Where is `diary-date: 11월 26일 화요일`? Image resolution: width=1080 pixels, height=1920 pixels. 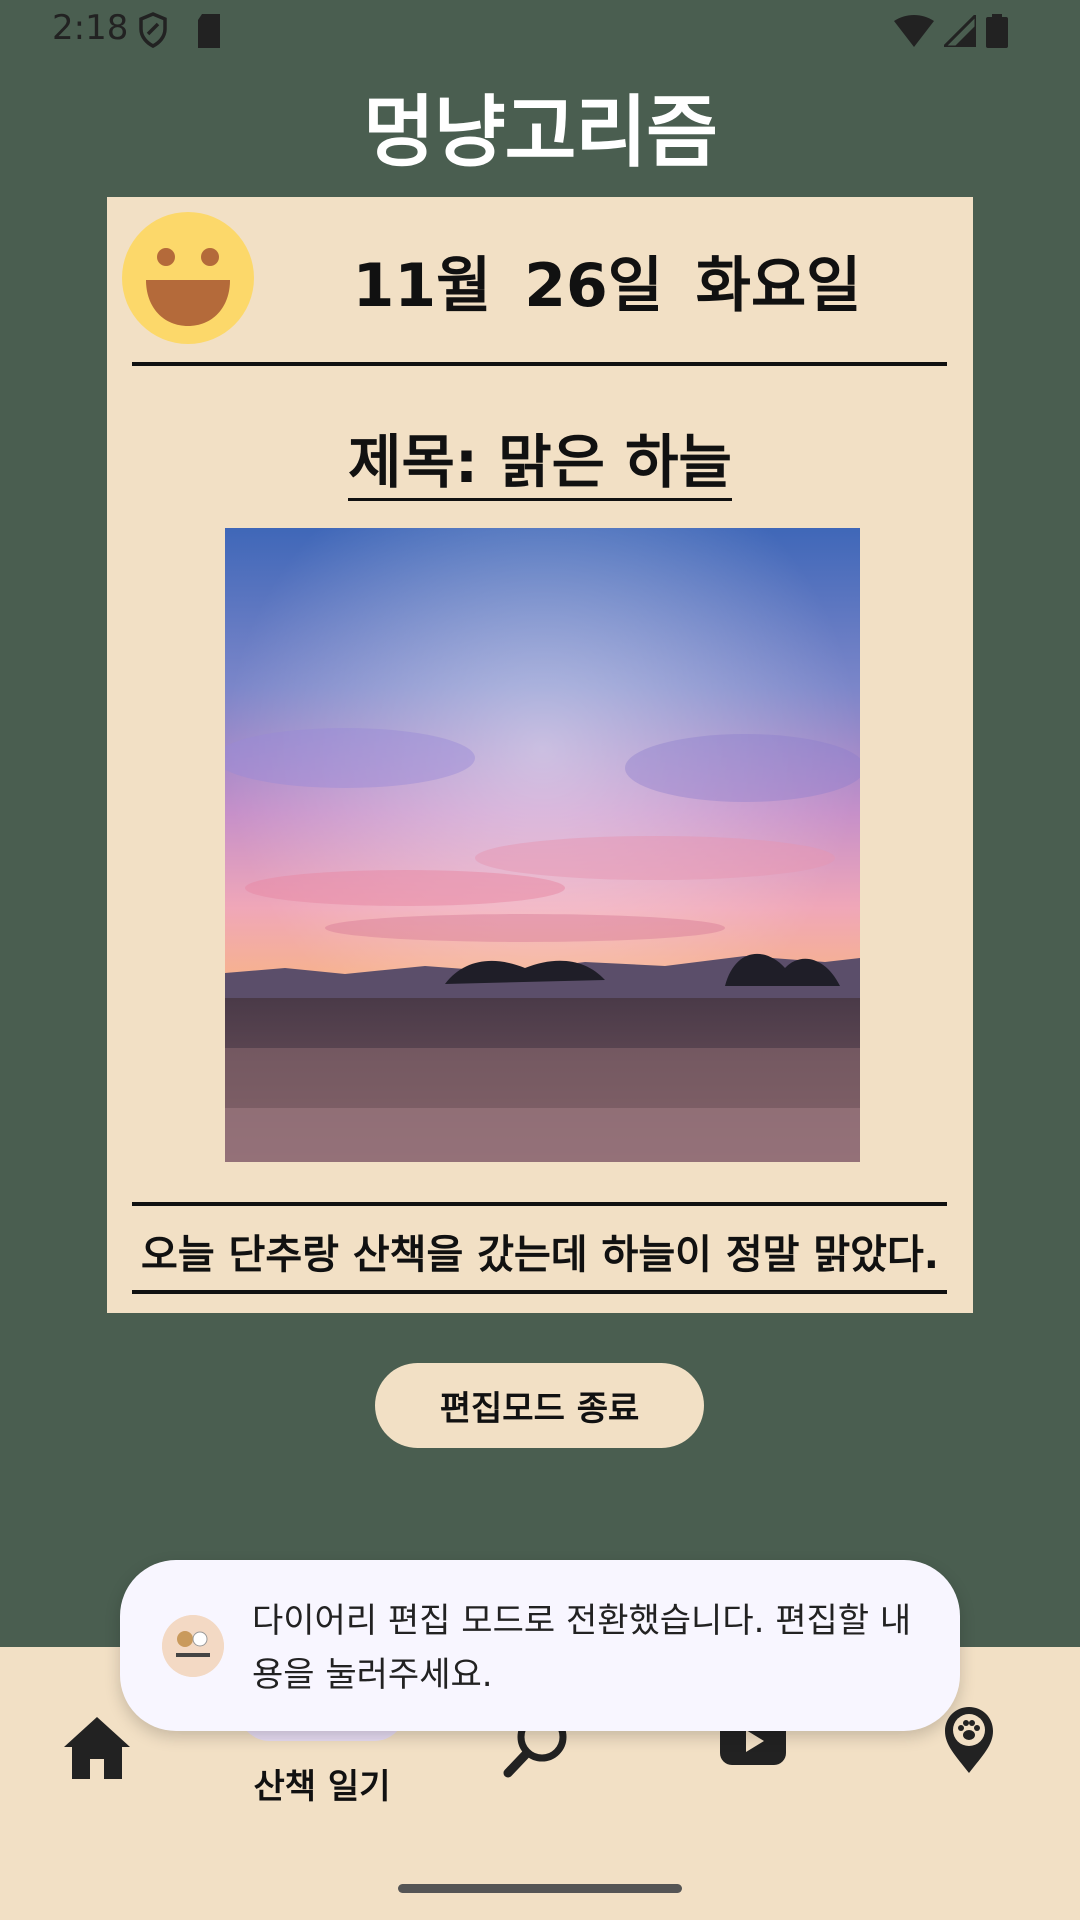 diary-date: 11월 26일 화요일 is located at coordinates (607, 280).